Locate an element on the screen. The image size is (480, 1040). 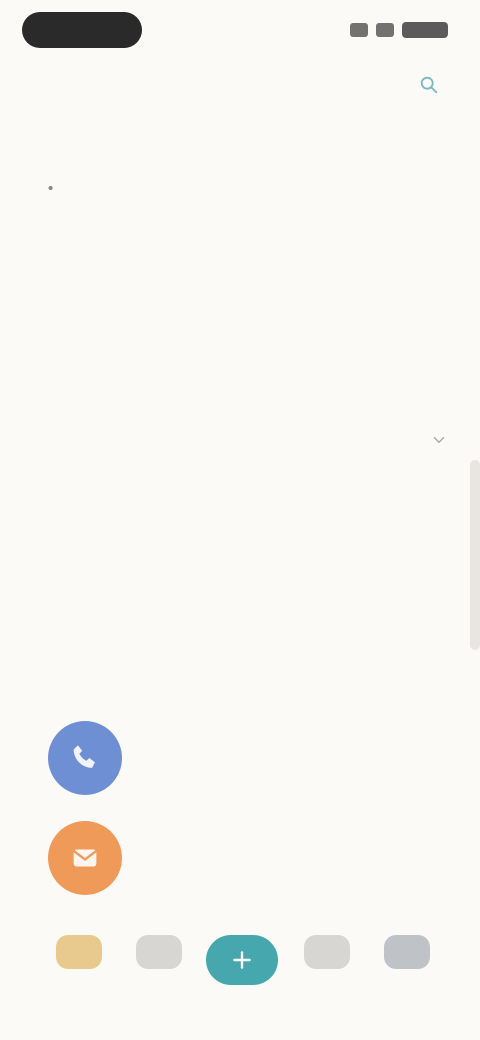
status-indicators is located at coordinates (399, 30).